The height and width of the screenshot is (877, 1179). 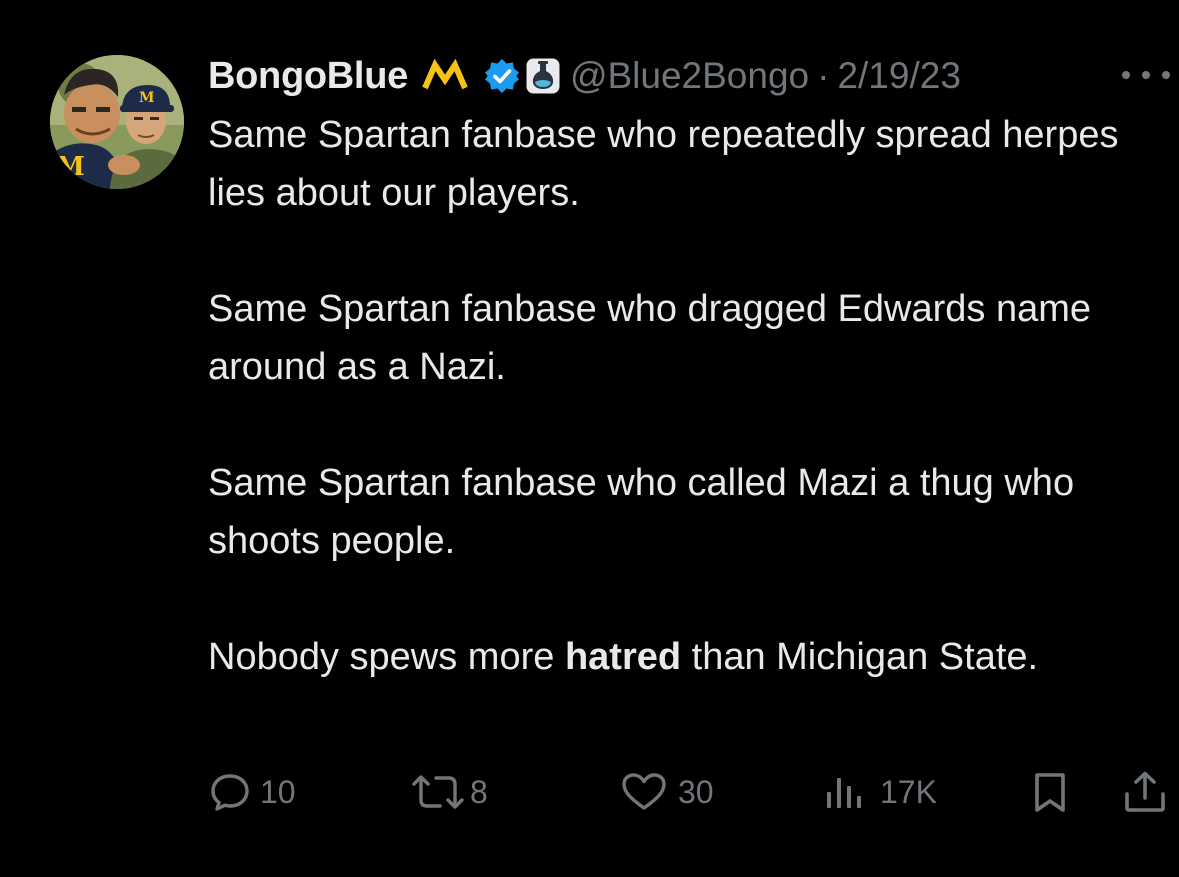 What do you see at coordinates (696, 791) in the screenshot?
I see `like-count: 30` at bounding box center [696, 791].